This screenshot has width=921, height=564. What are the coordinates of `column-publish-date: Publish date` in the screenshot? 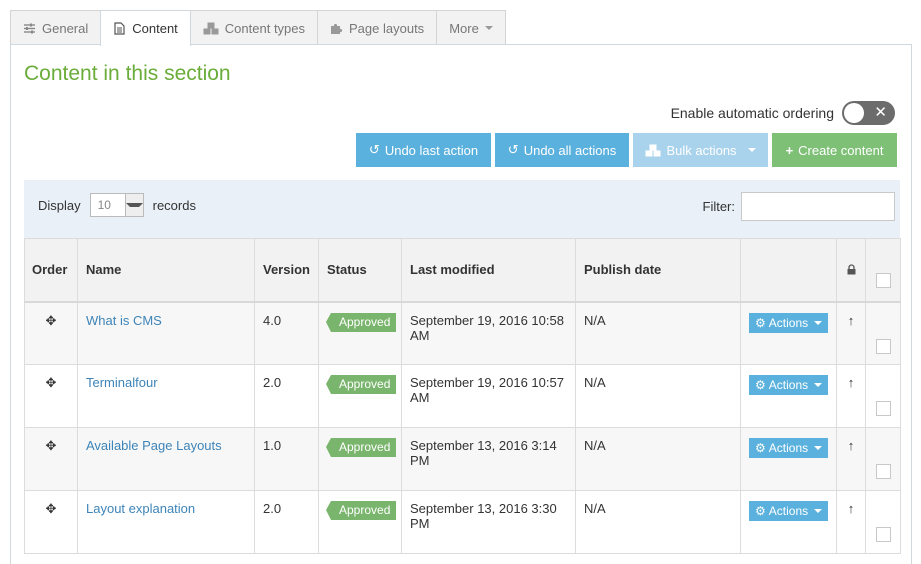 It's located at (658, 270).